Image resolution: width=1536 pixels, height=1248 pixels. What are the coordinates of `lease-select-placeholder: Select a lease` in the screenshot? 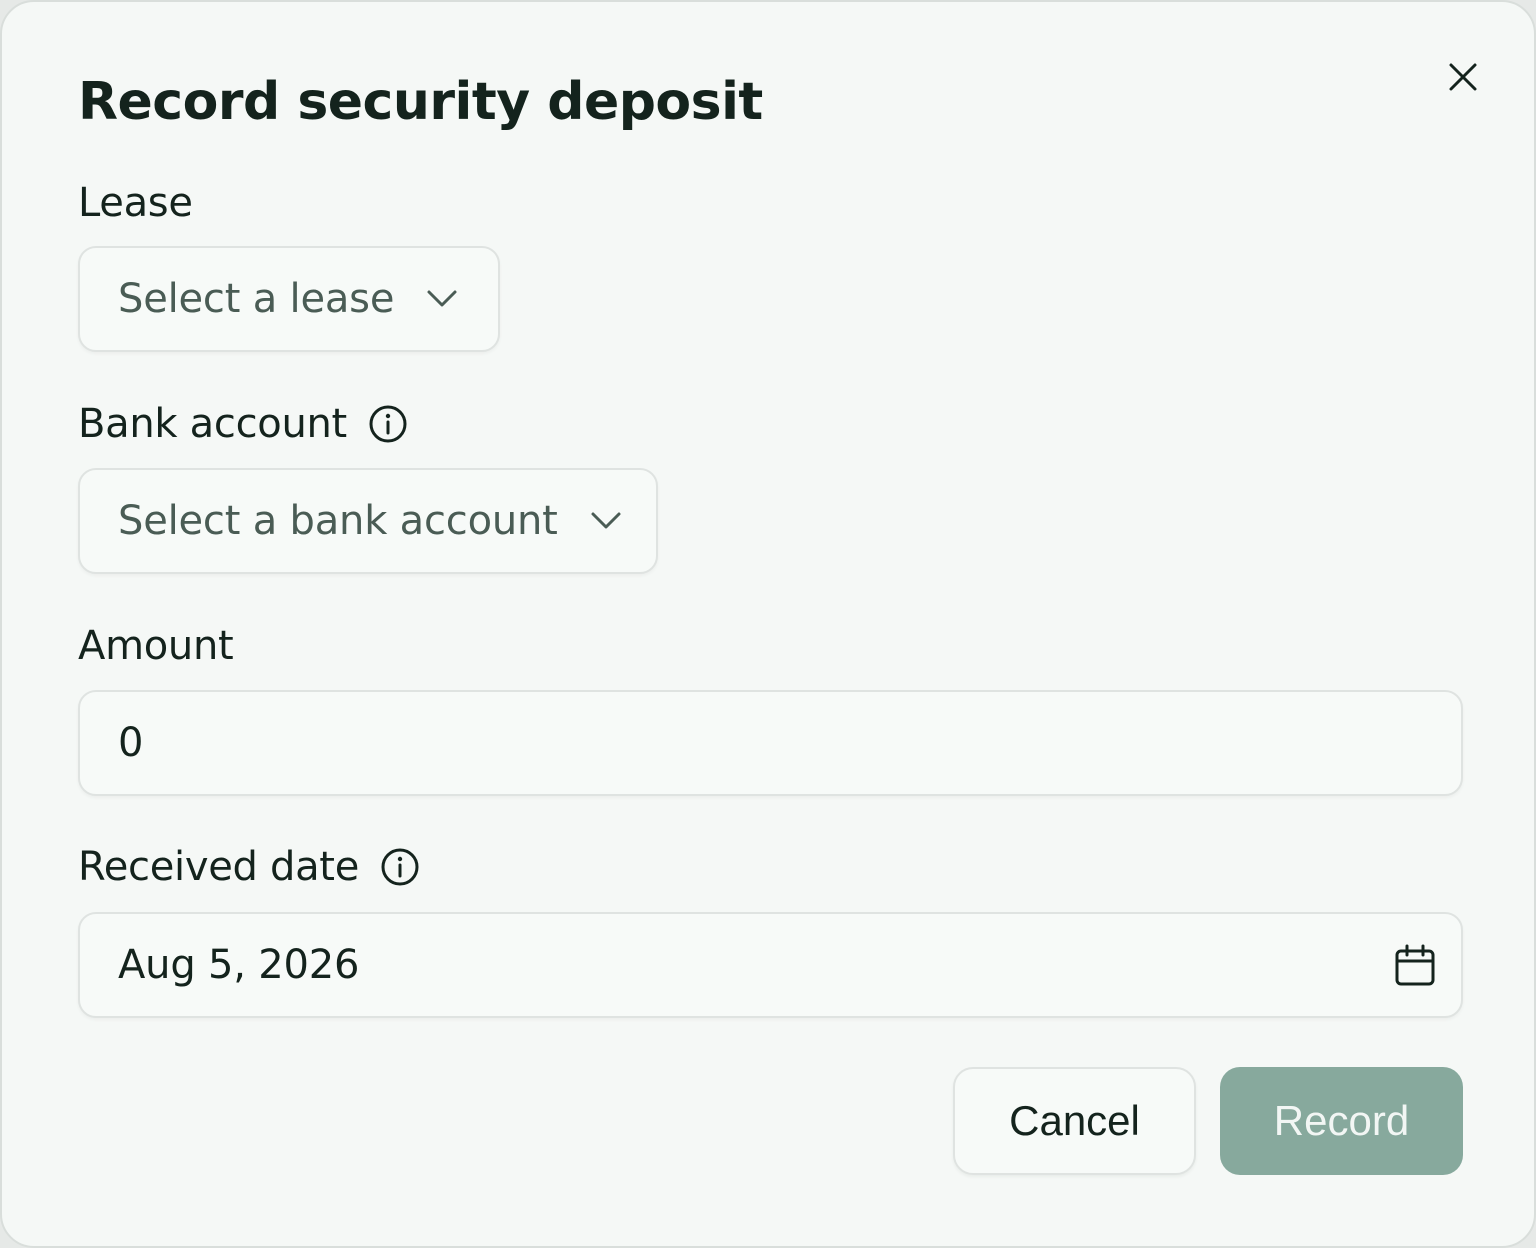 It's located at (256, 299).